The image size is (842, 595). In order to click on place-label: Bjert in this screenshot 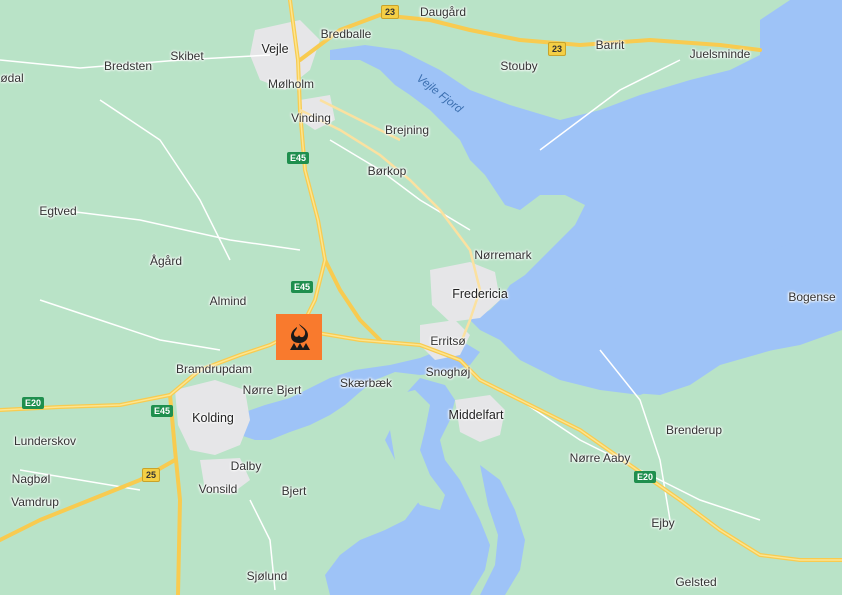, I will do `click(294, 491)`.